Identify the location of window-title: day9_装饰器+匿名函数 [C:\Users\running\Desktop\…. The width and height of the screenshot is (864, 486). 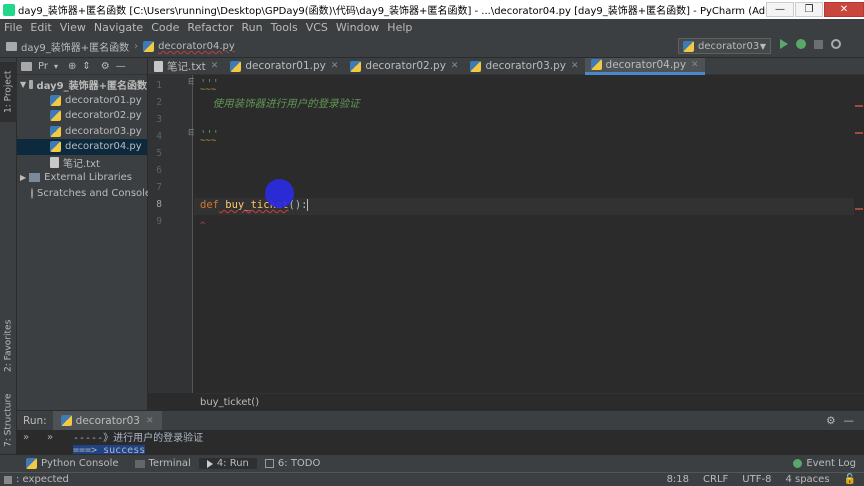
(391, 11).